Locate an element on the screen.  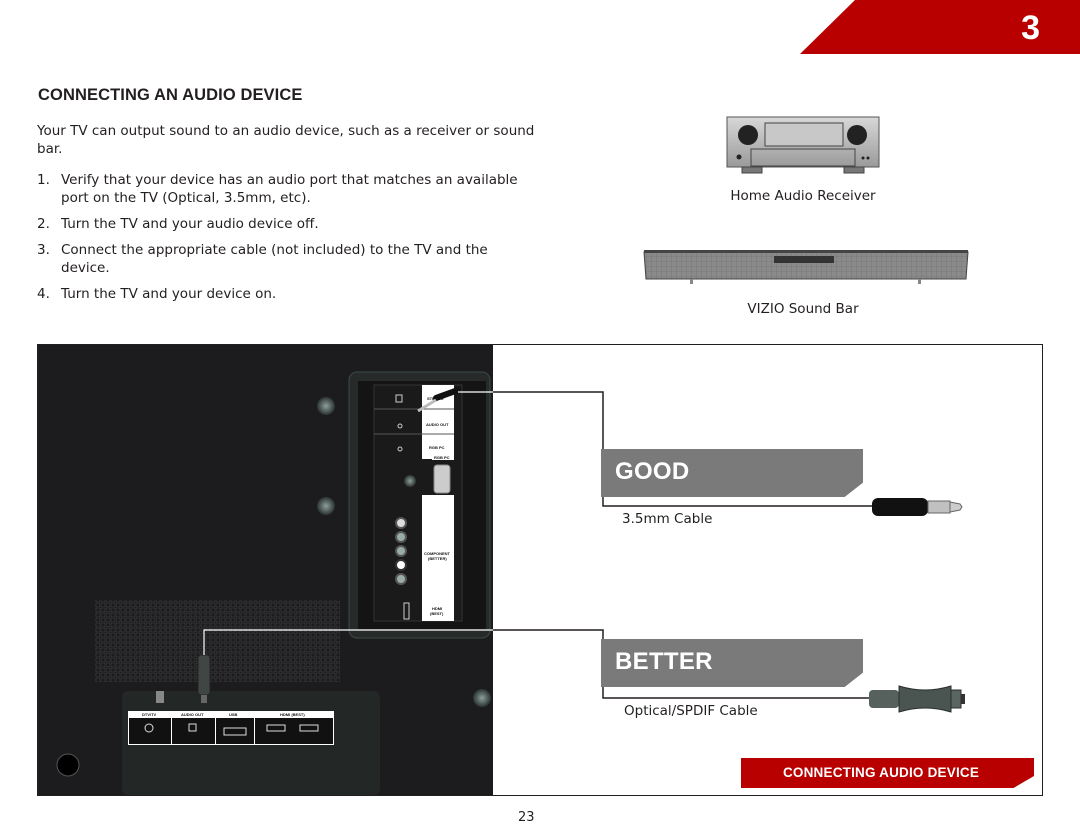
port-label-hdmi-best: HDMI (BEST) is located at coordinates (292, 714).